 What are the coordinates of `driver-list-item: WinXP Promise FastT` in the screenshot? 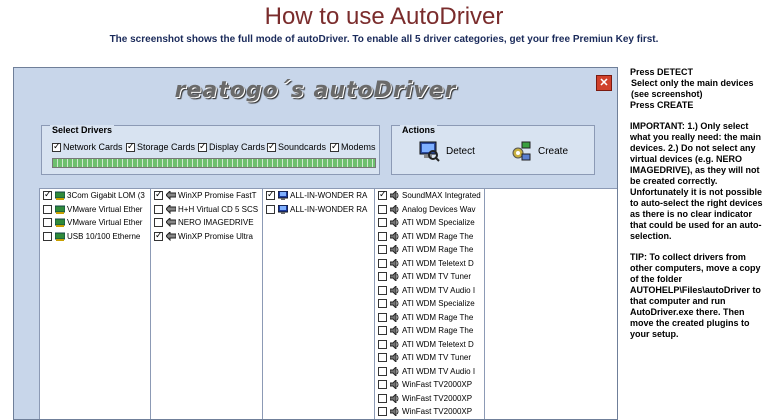 It's located at (206, 196).